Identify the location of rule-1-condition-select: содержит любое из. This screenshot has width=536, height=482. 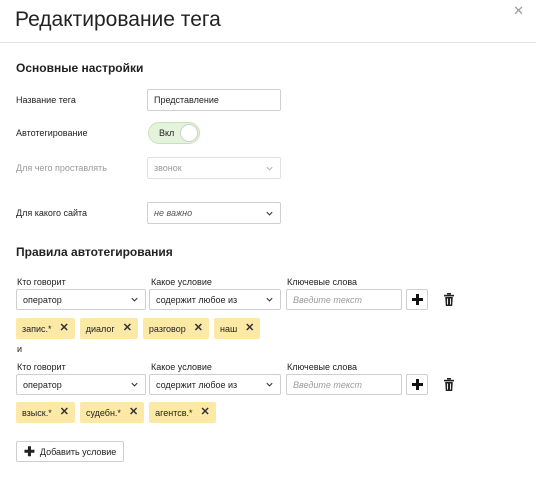
(215, 299).